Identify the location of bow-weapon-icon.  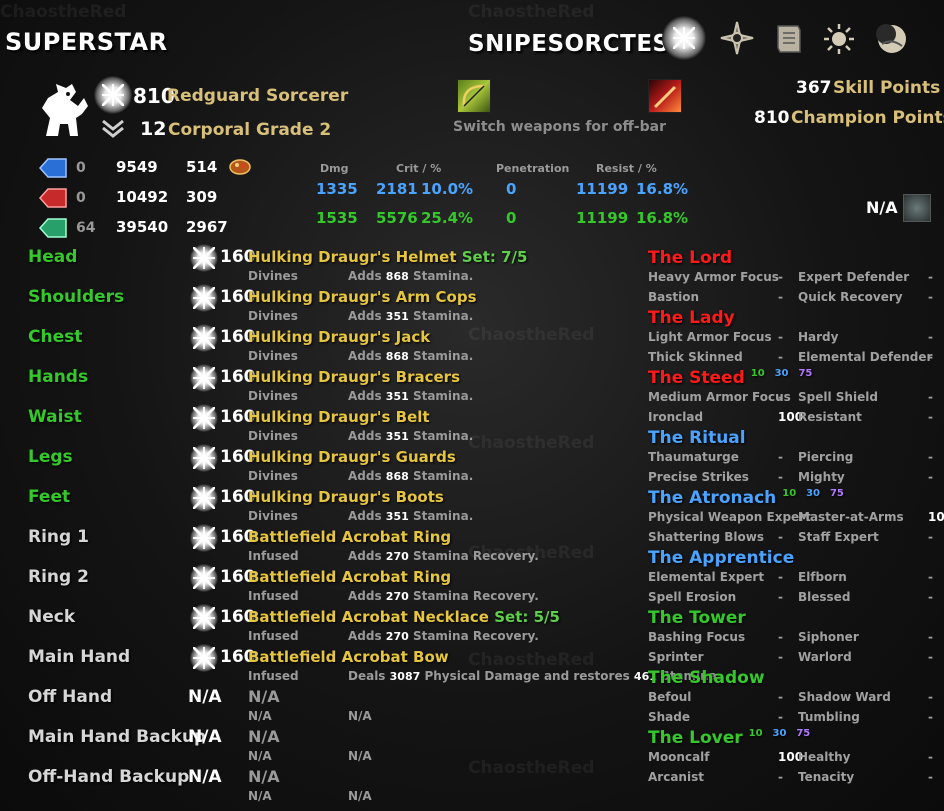
(474, 96).